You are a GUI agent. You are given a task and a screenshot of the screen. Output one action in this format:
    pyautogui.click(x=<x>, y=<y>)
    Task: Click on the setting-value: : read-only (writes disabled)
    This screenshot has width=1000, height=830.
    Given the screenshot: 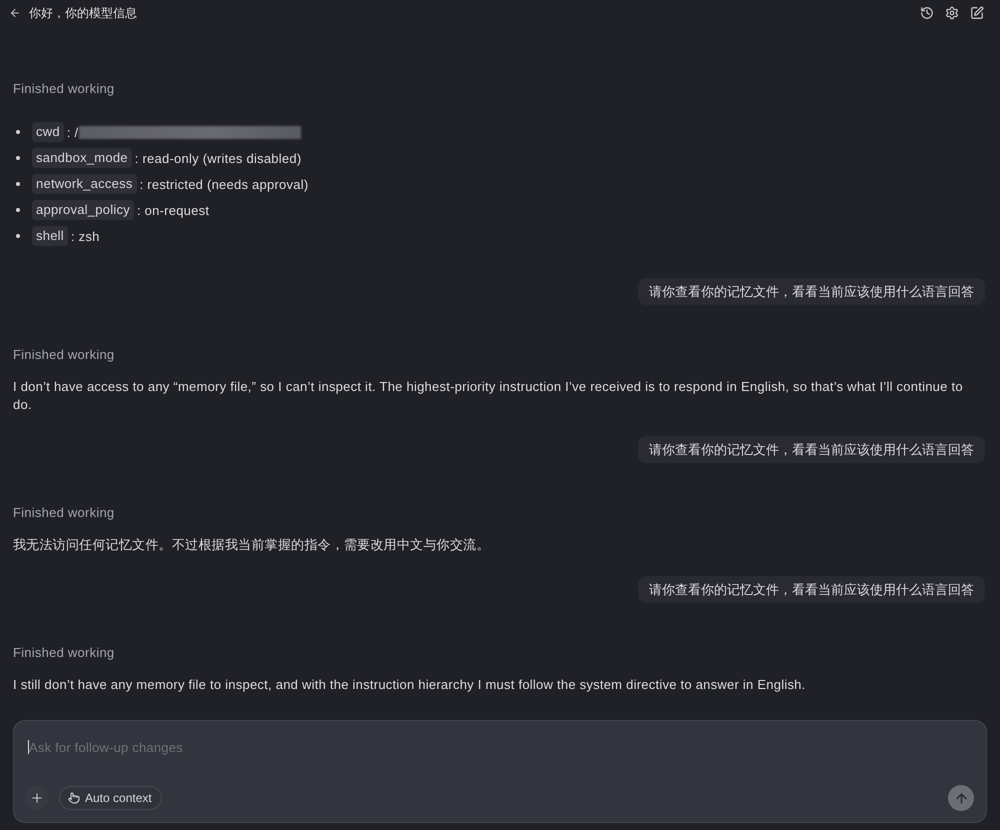 What is the action you would take?
    pyautogui.click(x=218, y=158)
    